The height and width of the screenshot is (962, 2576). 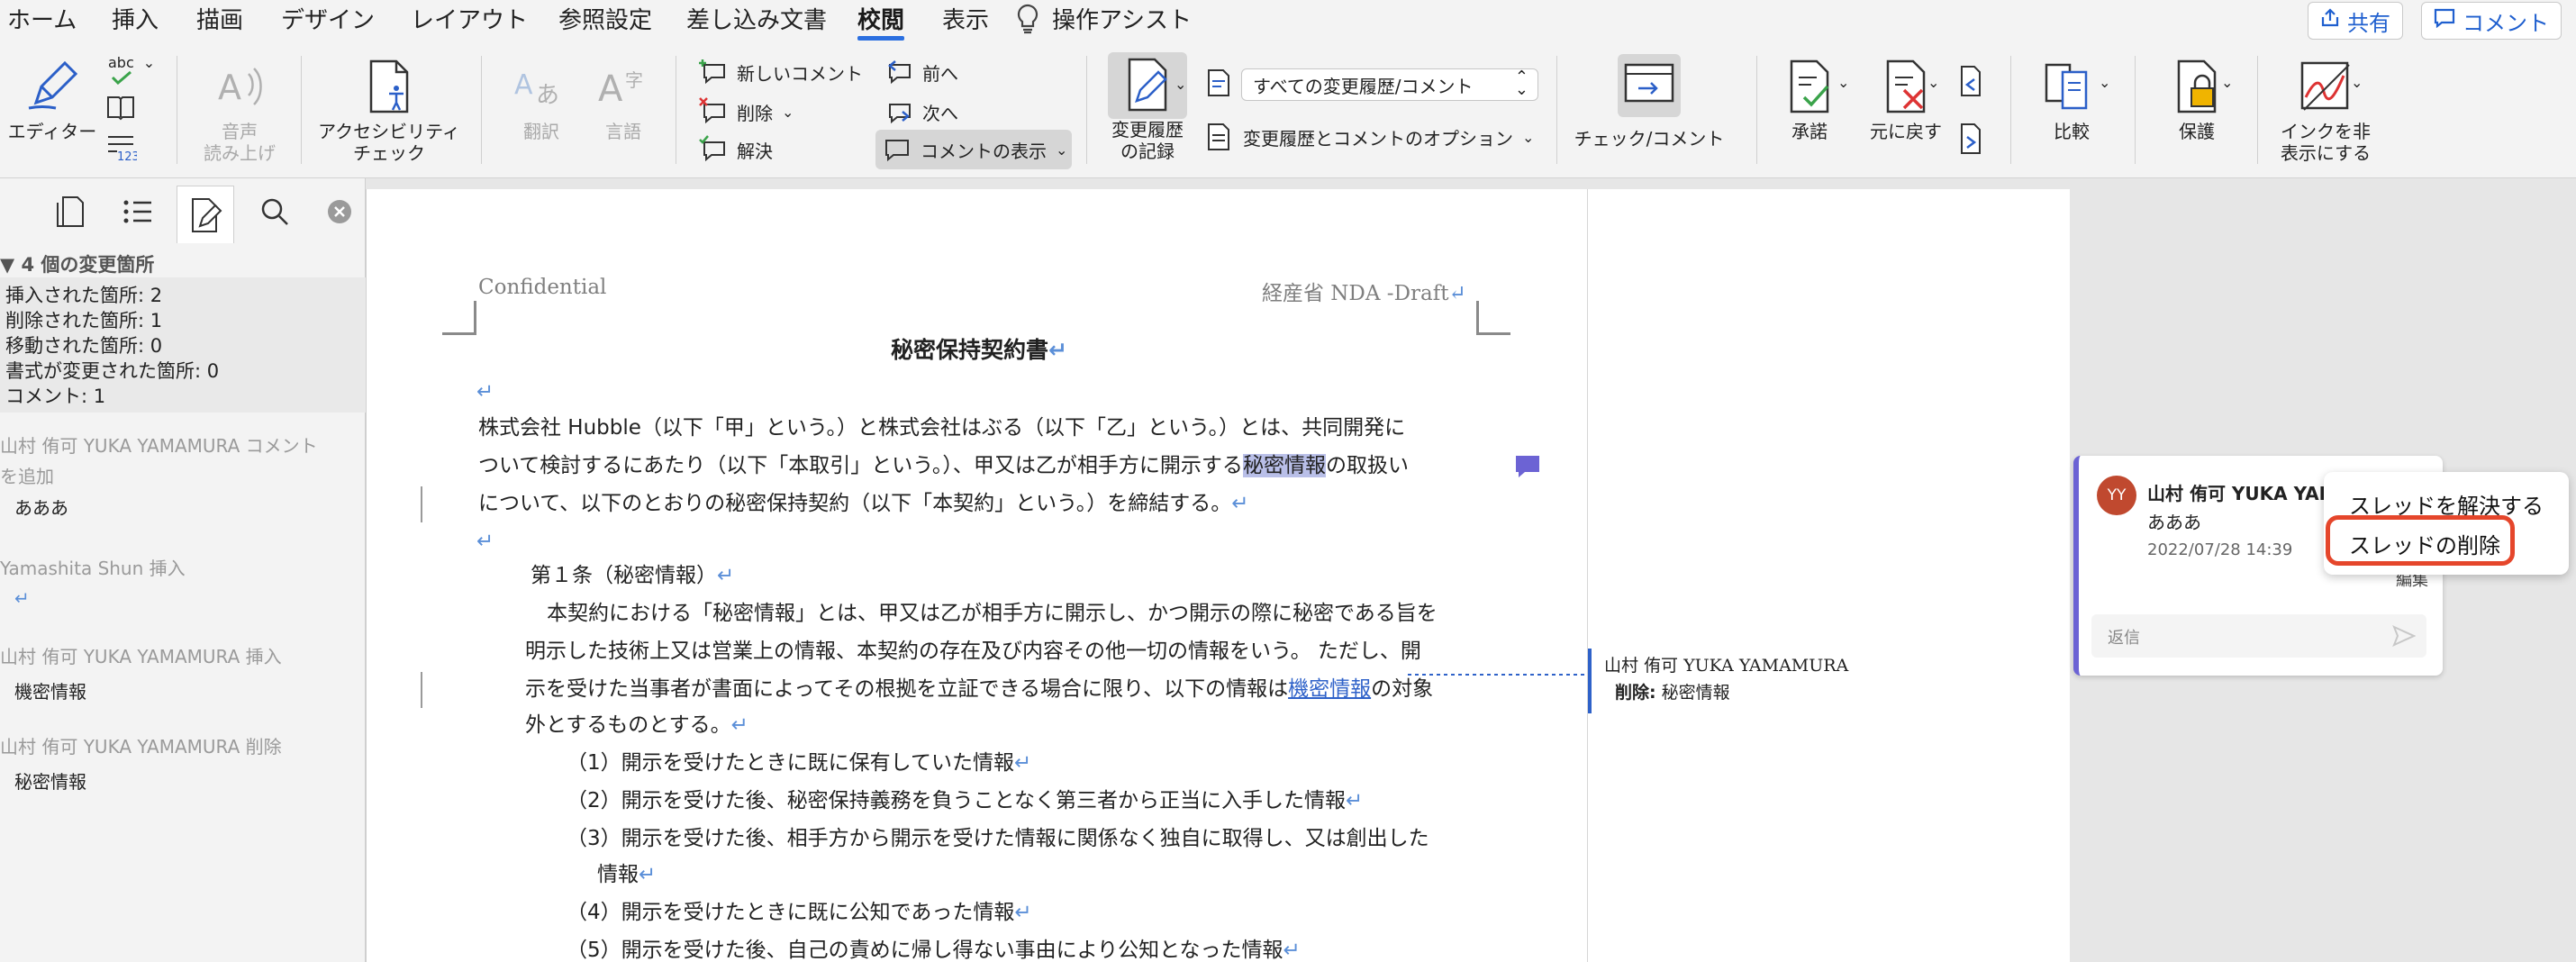 What do you see at coordinates (756, 18) in the screenshot?
I see `tab-mailings: 差し込み文書` at bounding box center [756, 18].